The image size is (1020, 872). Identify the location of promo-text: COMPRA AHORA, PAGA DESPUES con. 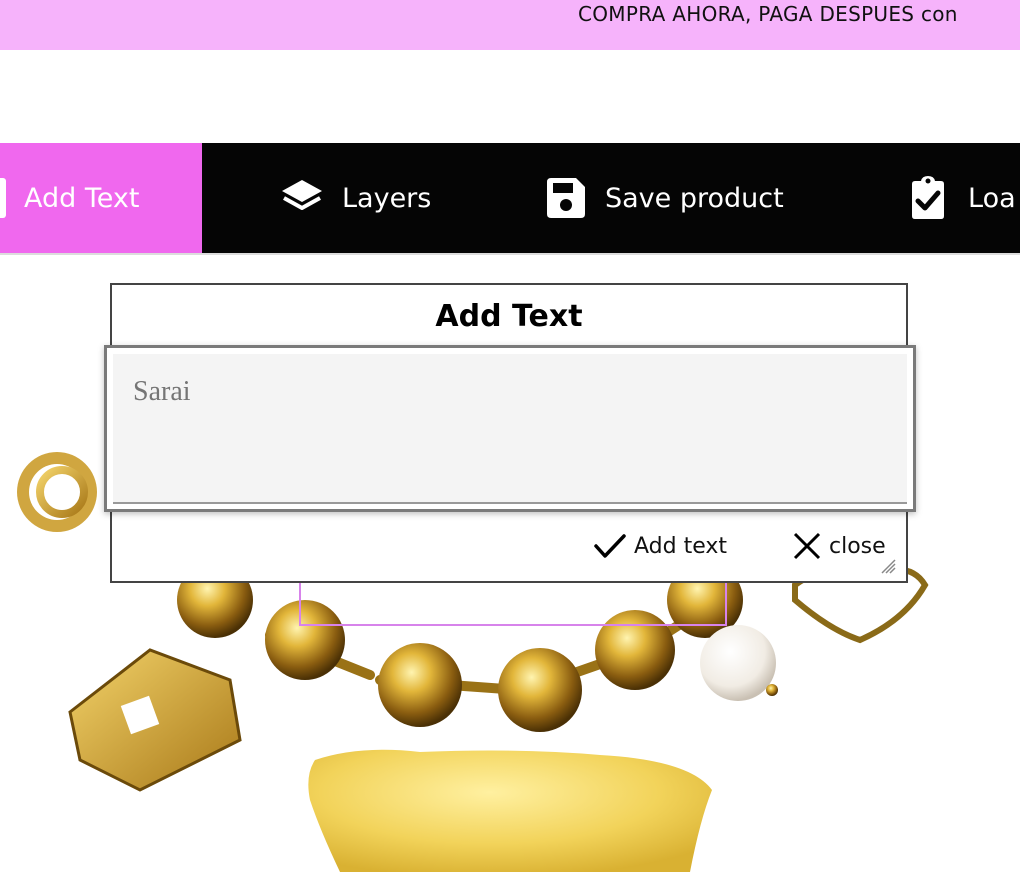
(768, 14).